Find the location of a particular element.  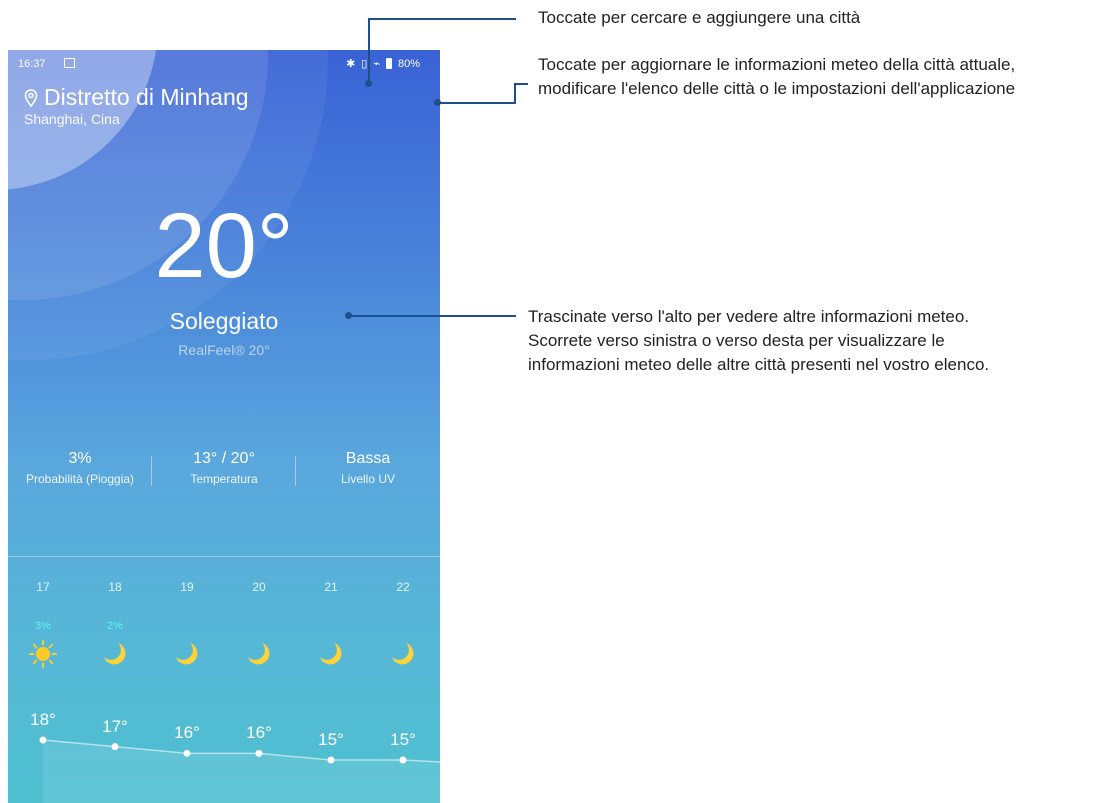

forecast-day: 20 is located at coordinates (259, 587).